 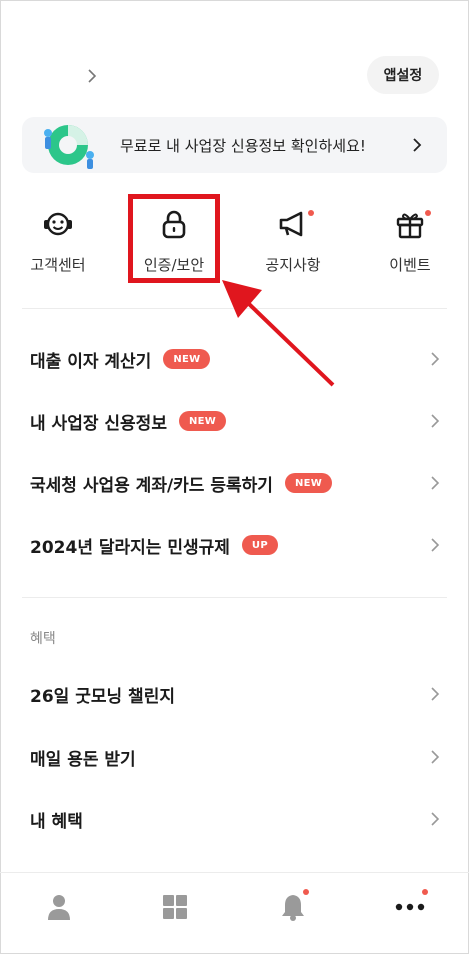 What do you see at coordinates (68, 145) in the screenshot?
I see `credit-chart-illustration` at bounding box center [68, 145].